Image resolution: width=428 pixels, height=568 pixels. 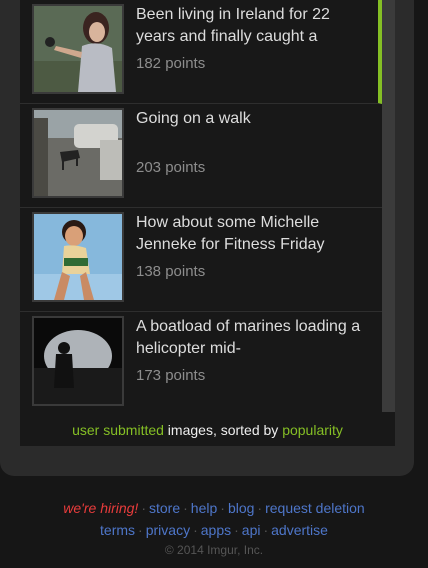 I want to click on apps-link: apps, so click(x=216, y=530).